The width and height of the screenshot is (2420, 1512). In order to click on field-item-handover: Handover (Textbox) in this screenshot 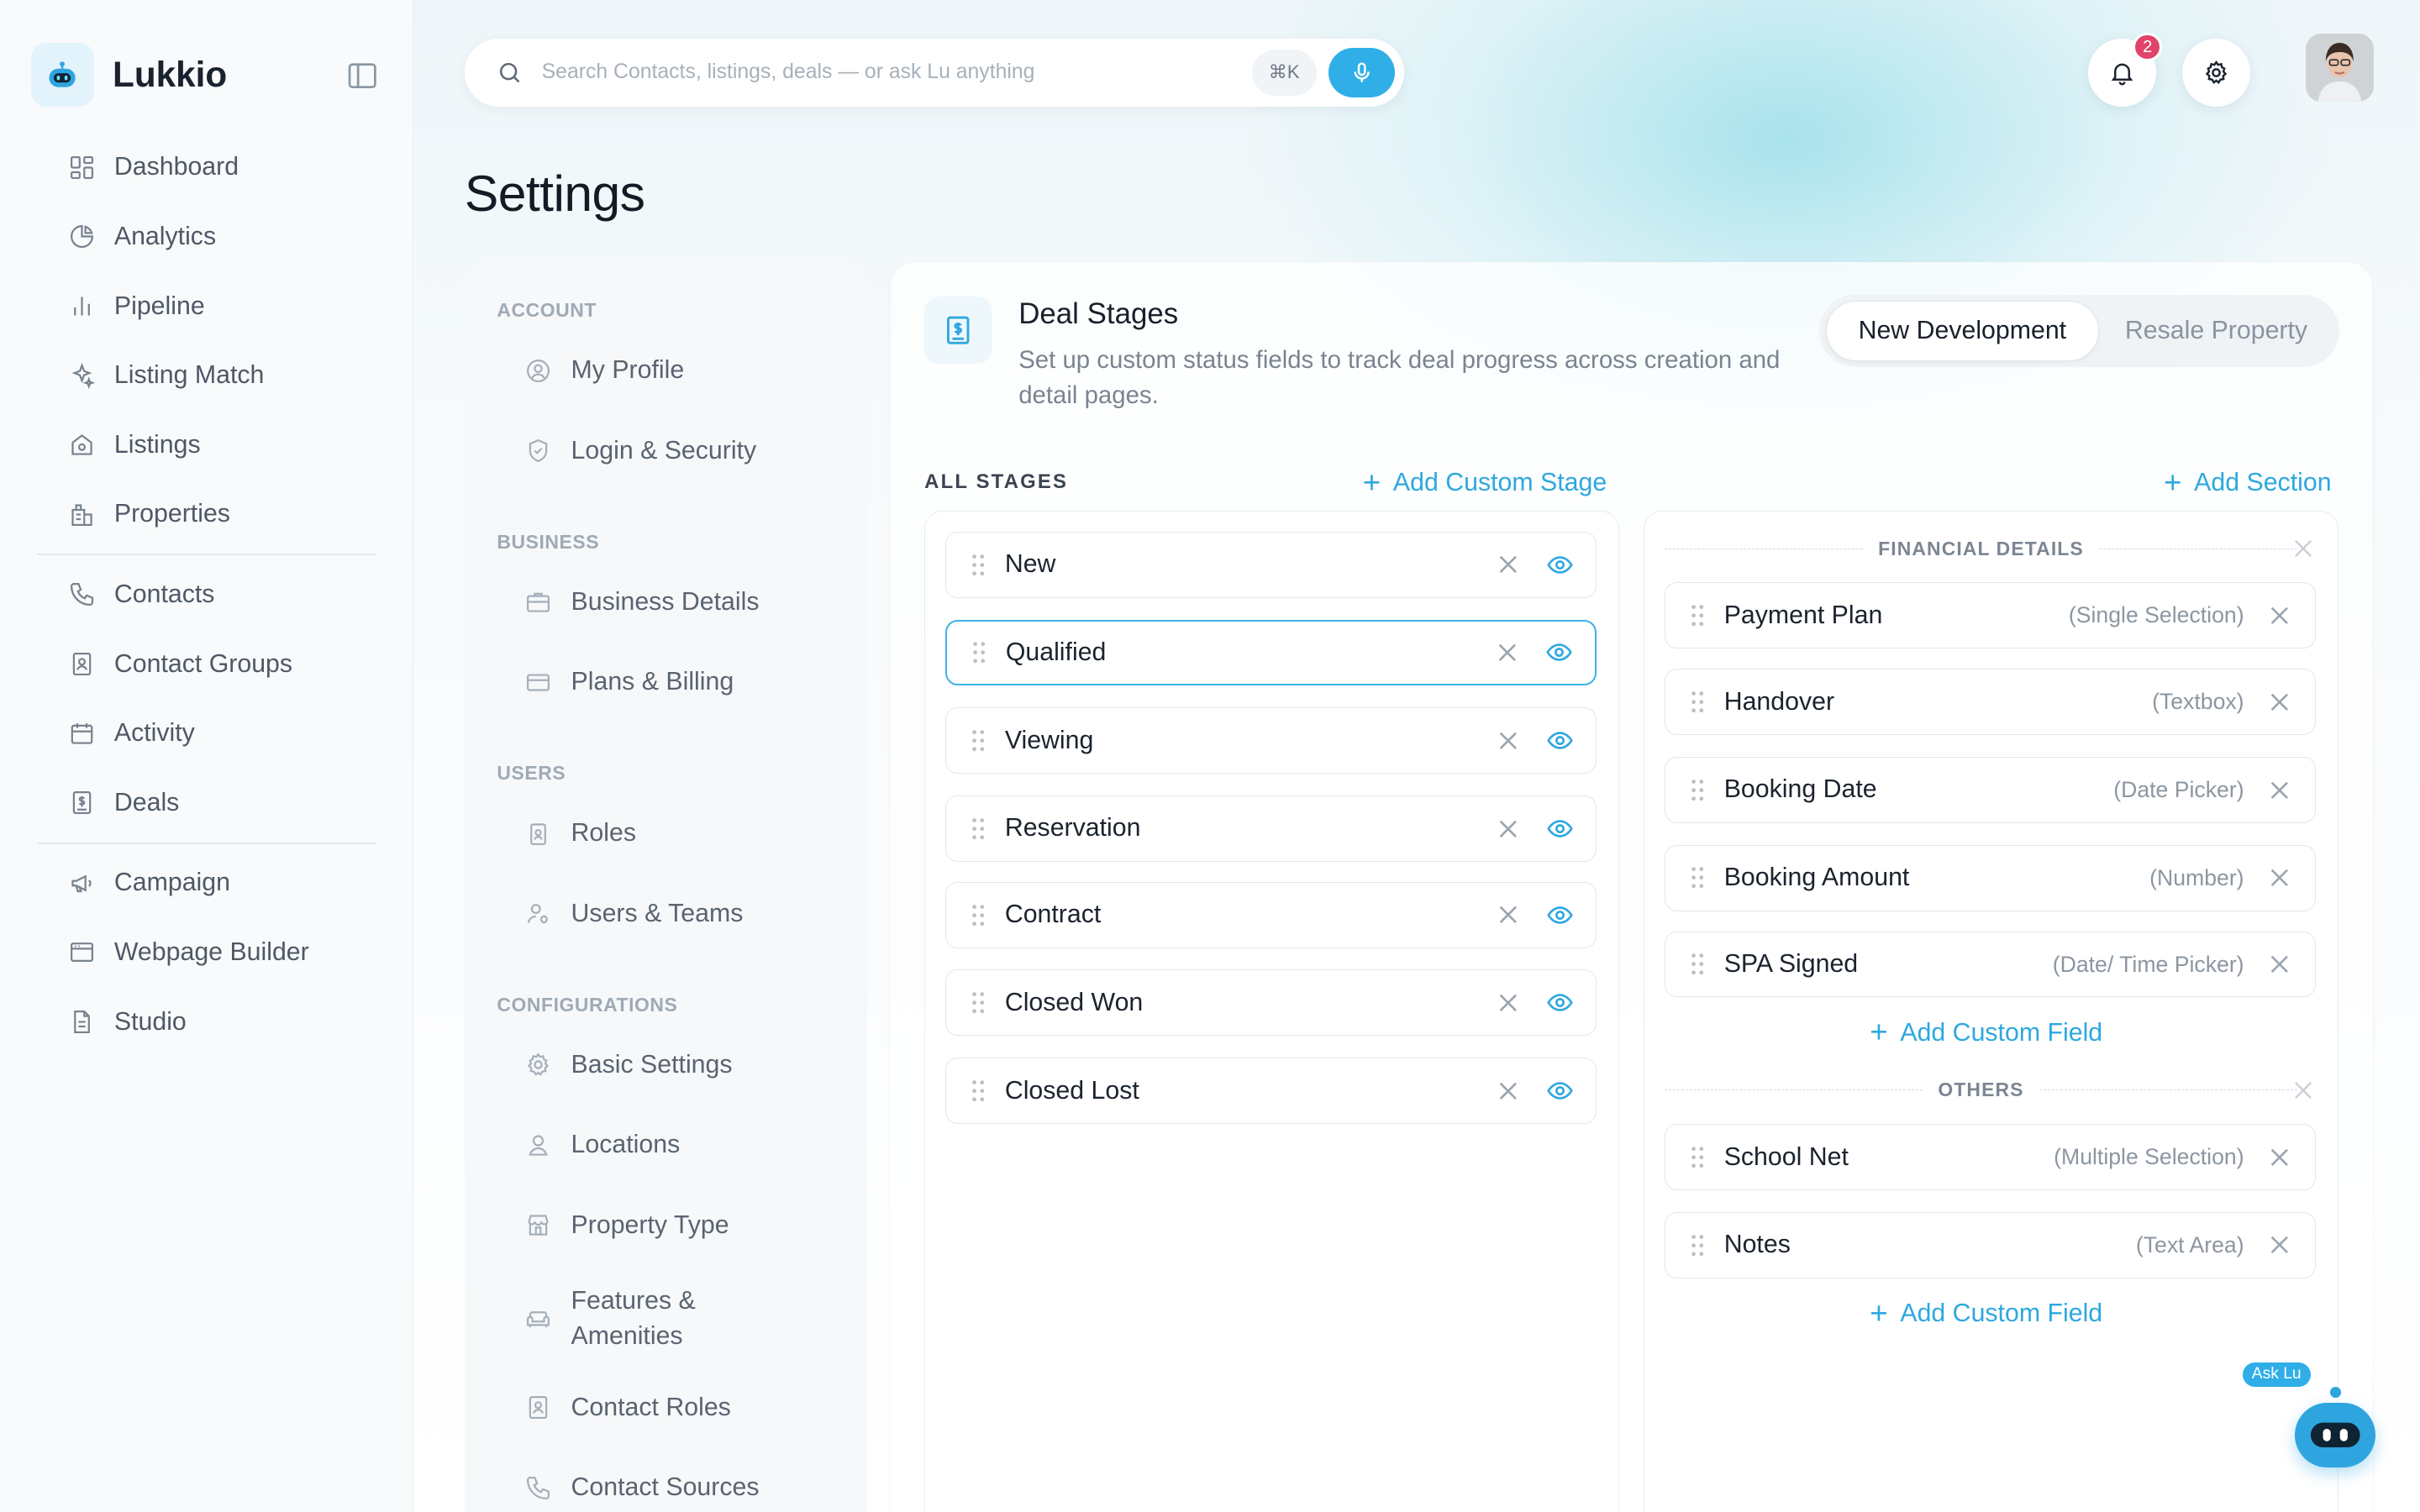, I will do `click(1990, 702)`.